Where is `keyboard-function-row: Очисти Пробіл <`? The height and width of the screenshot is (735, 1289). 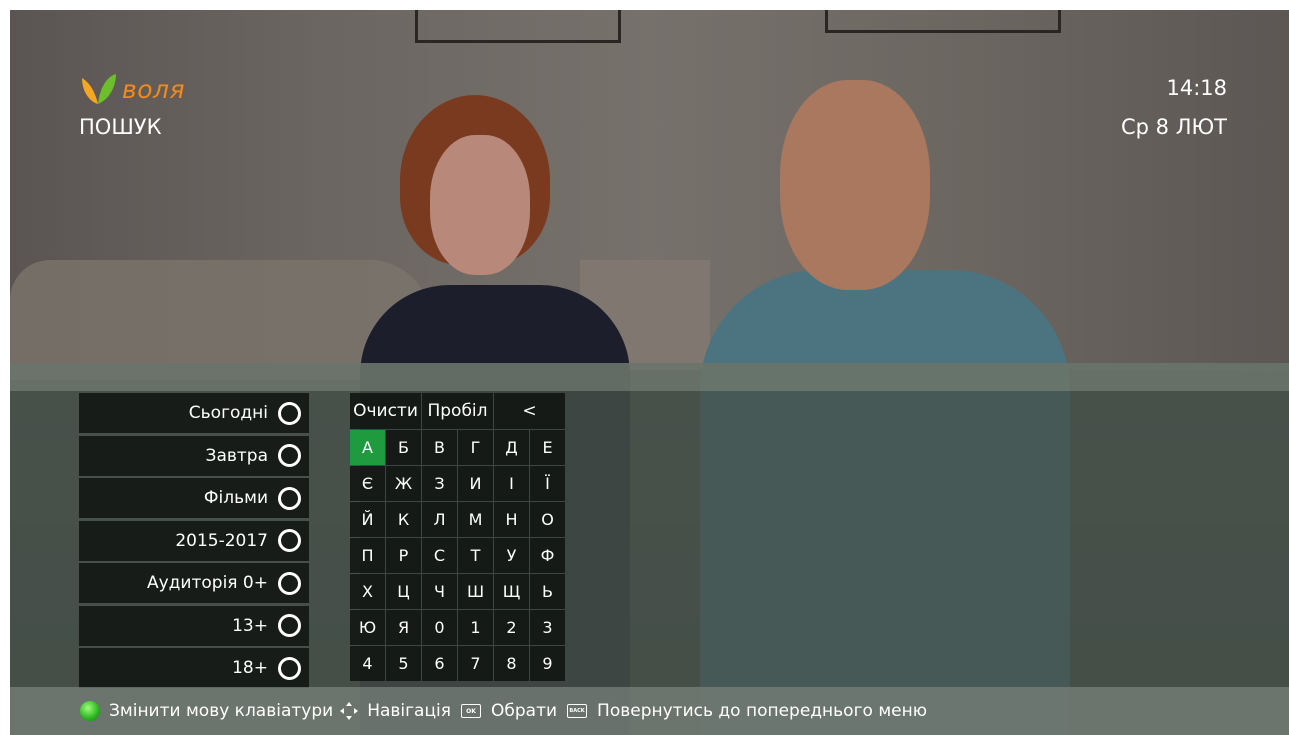 keyboard-function-row: Очисти Пробіл < is located at coordinates (458, 411).